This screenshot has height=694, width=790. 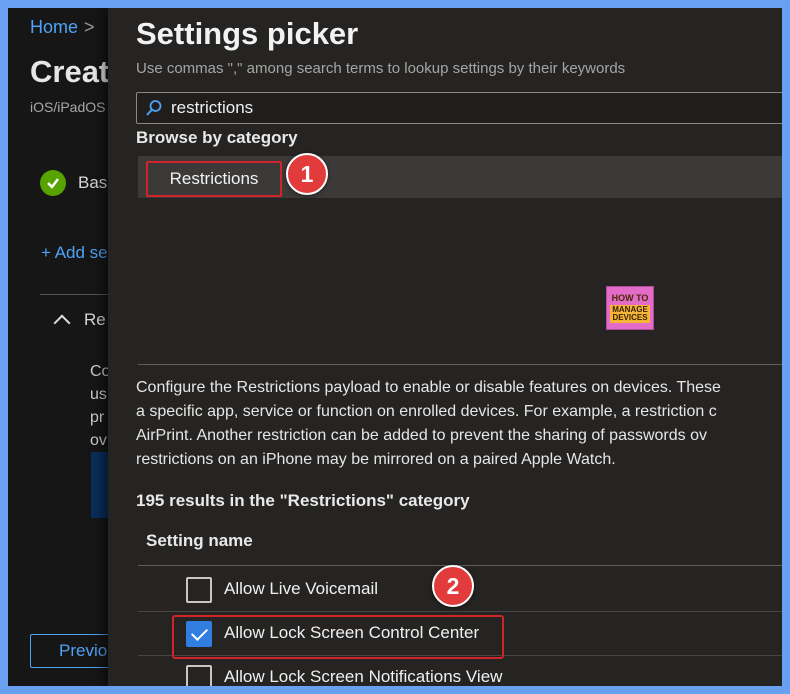 I want to click on wizard-step-basics: Bas, so click(x=73, y=183).